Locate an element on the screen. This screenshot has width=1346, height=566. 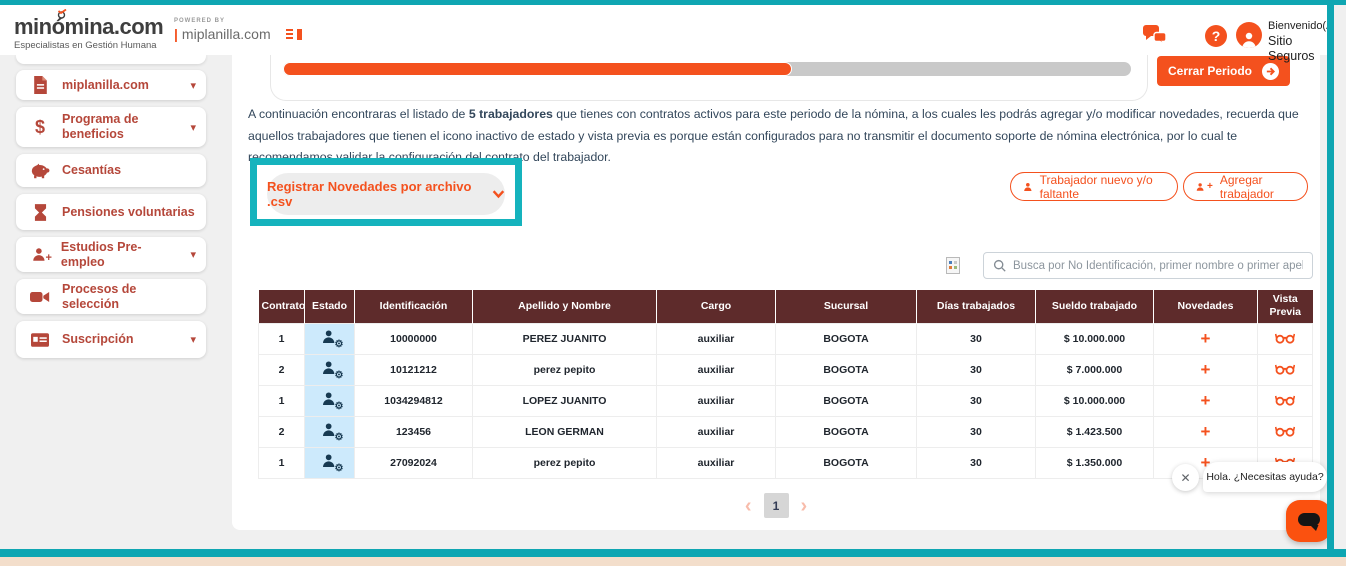
chat-tooltip-text: Hola. ¿Necesitas ayuda? is located at coordinates (1265, 477).